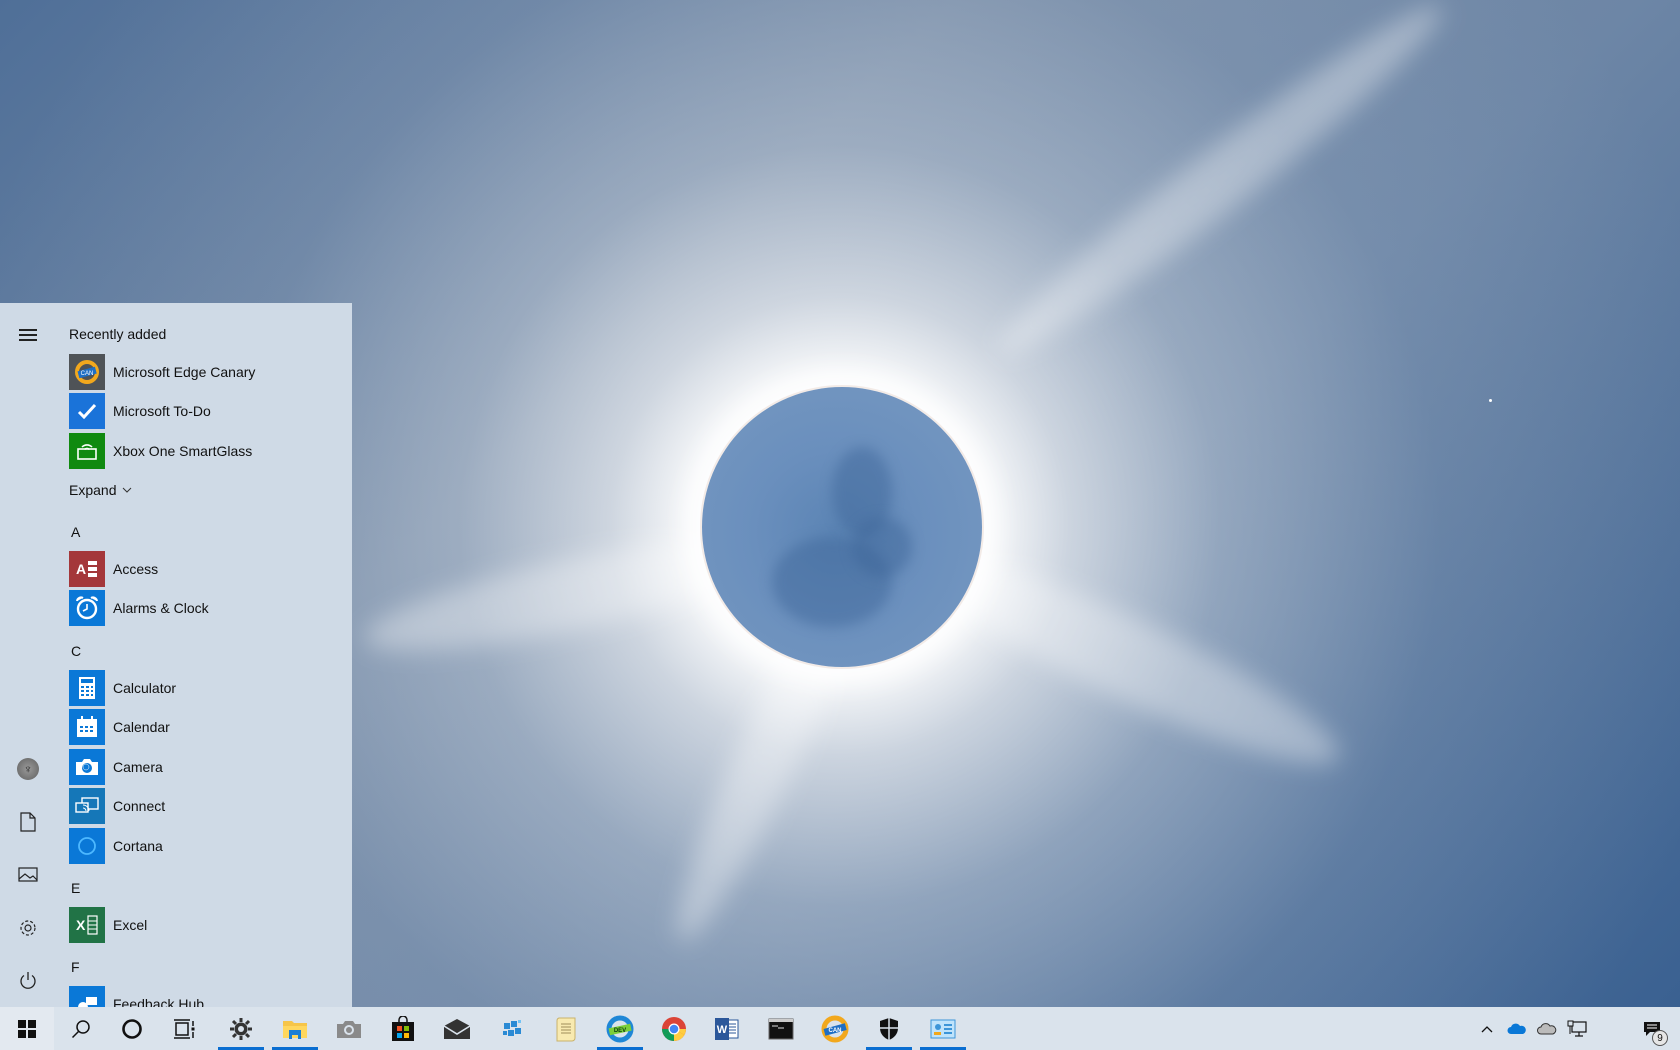  I want to click on user-account-button: ♆, so click(28, 769).